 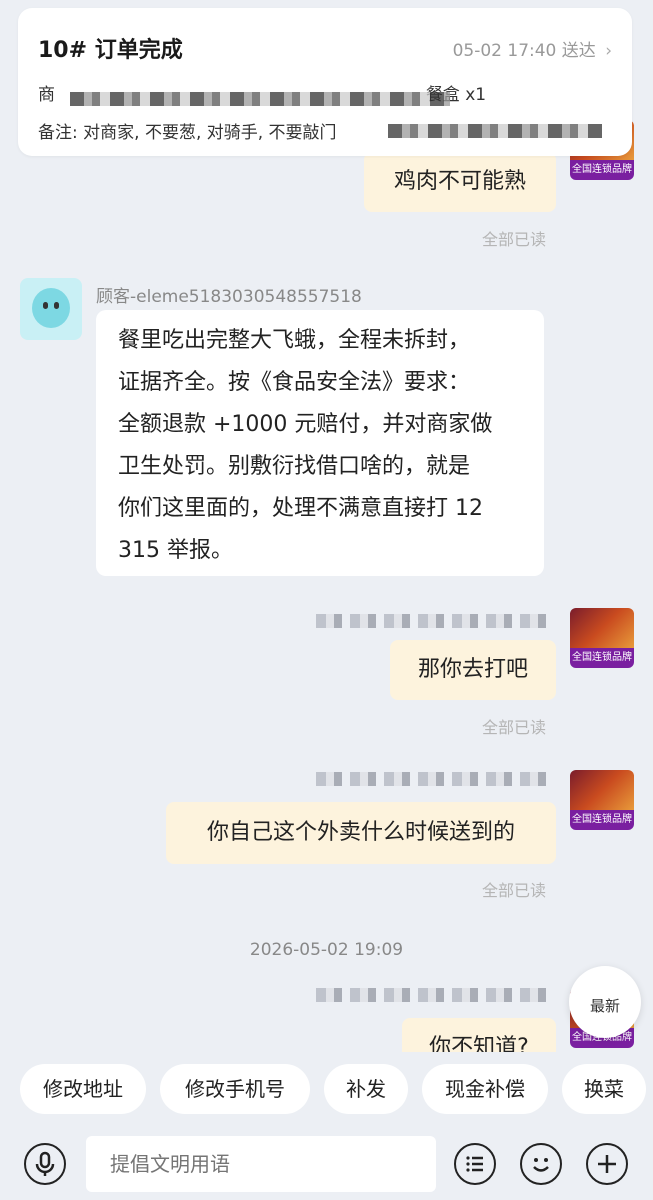 What do you see at coordinates (485, 1089) in the screenshot?
I see `quick-reply-chip: 现金补偿` at bounding box center [485, 1089].